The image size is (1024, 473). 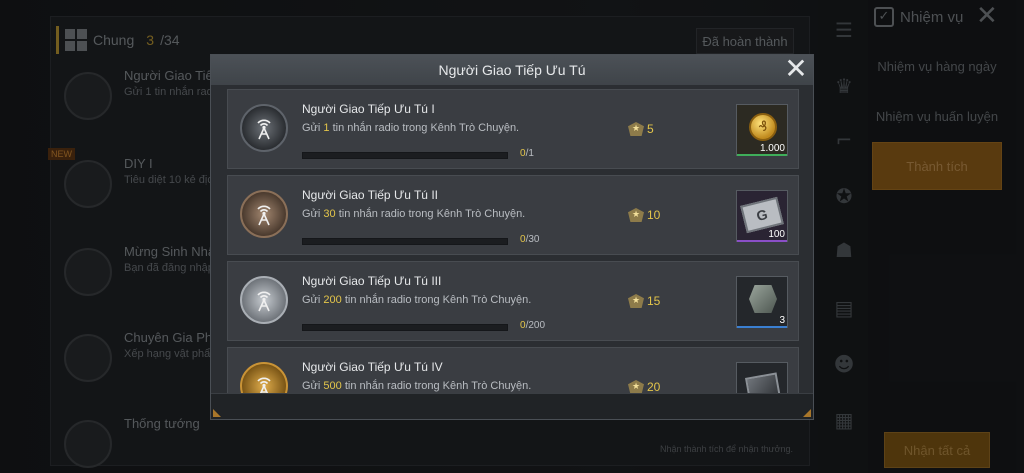 What do you see at coordinates (654, 215) in the screenshot?
I see `points-value: 10` at bounding box center [654, 215].